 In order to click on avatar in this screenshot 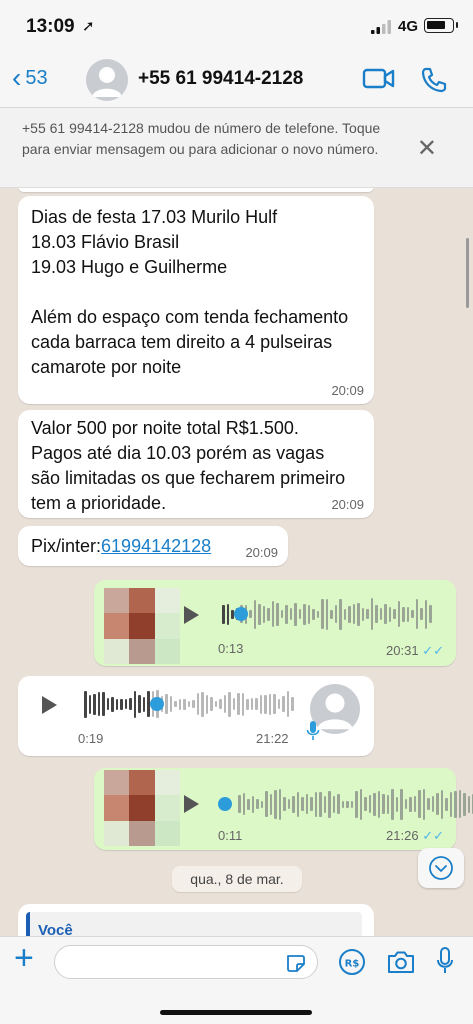, I will do `click(107, 80)`.